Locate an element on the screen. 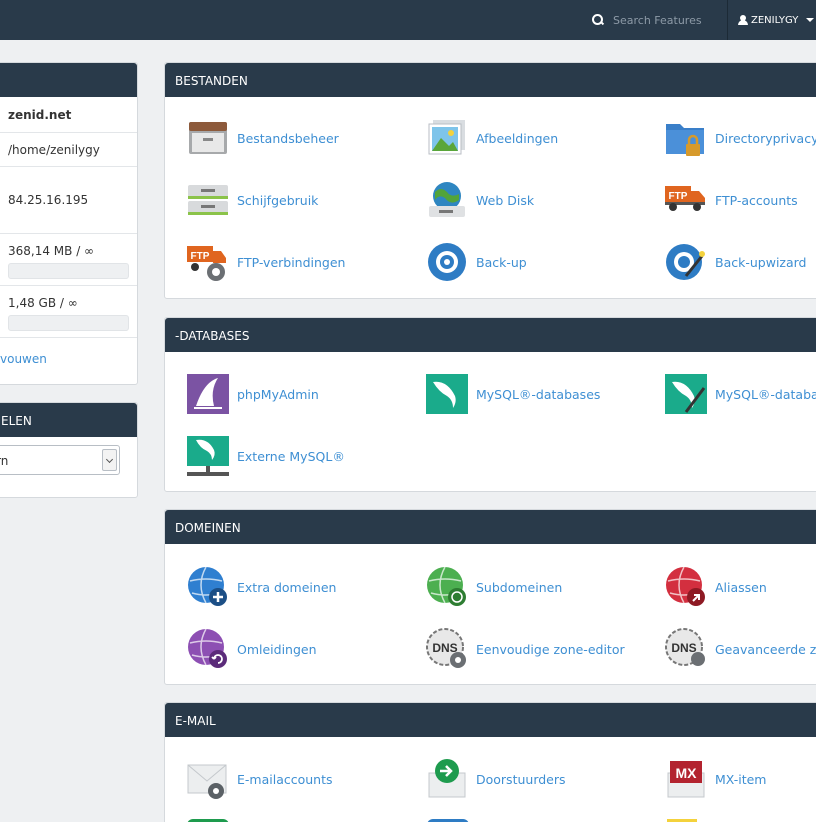  section-header: DOMEINEN is located at coordinates (490, 527).